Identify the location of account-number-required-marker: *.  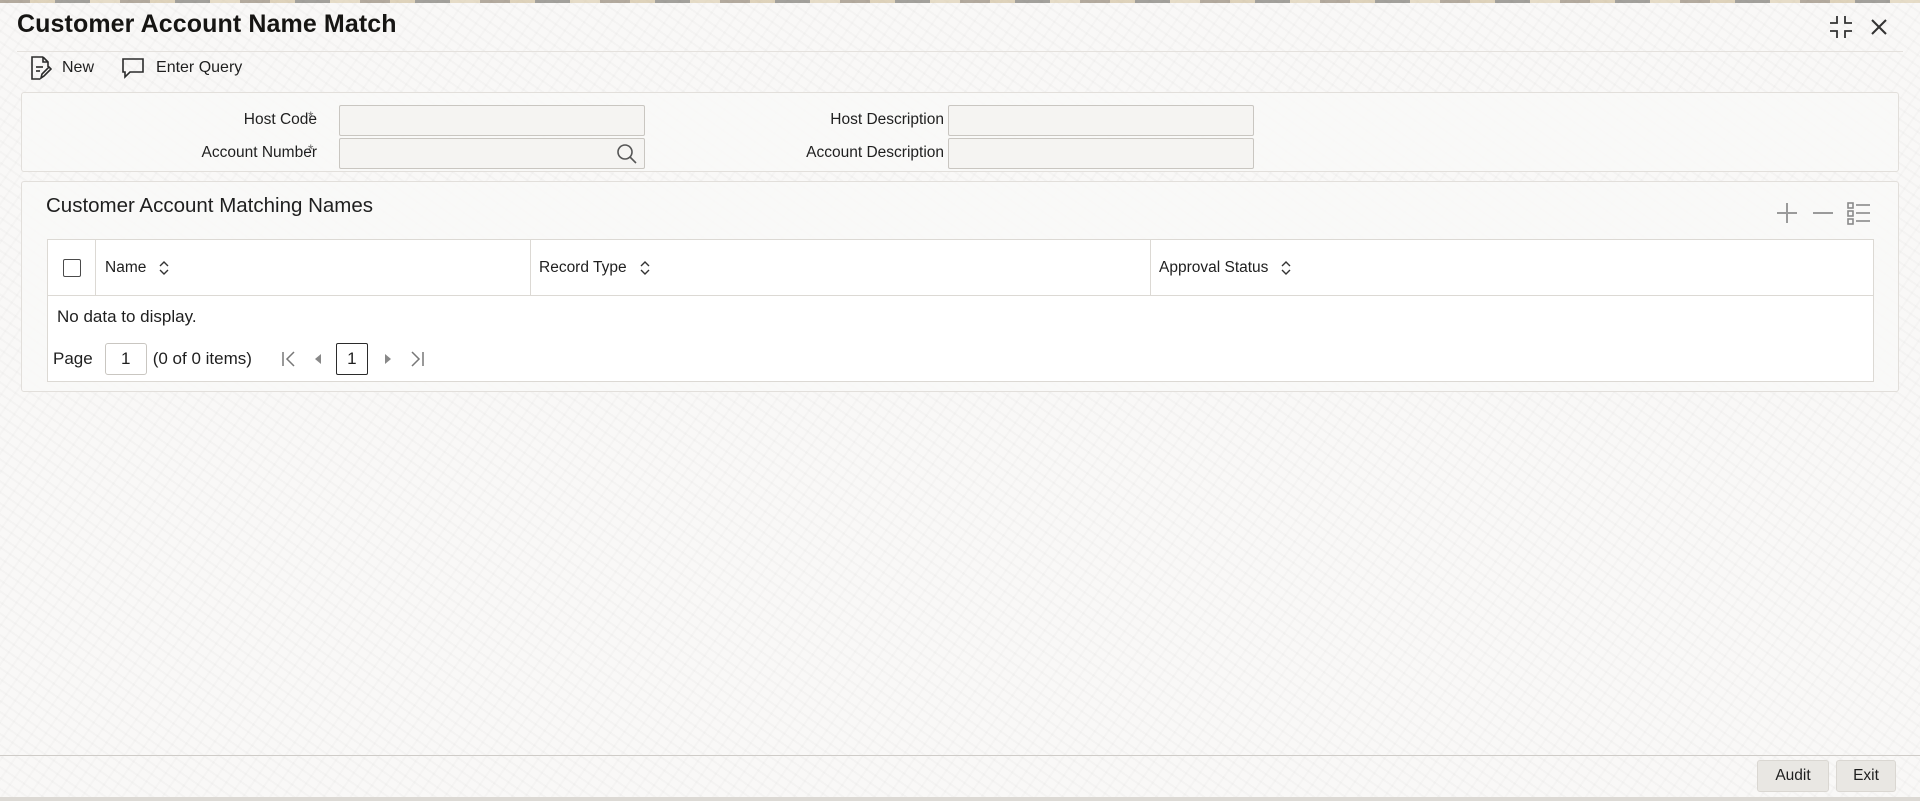
(311, 149).